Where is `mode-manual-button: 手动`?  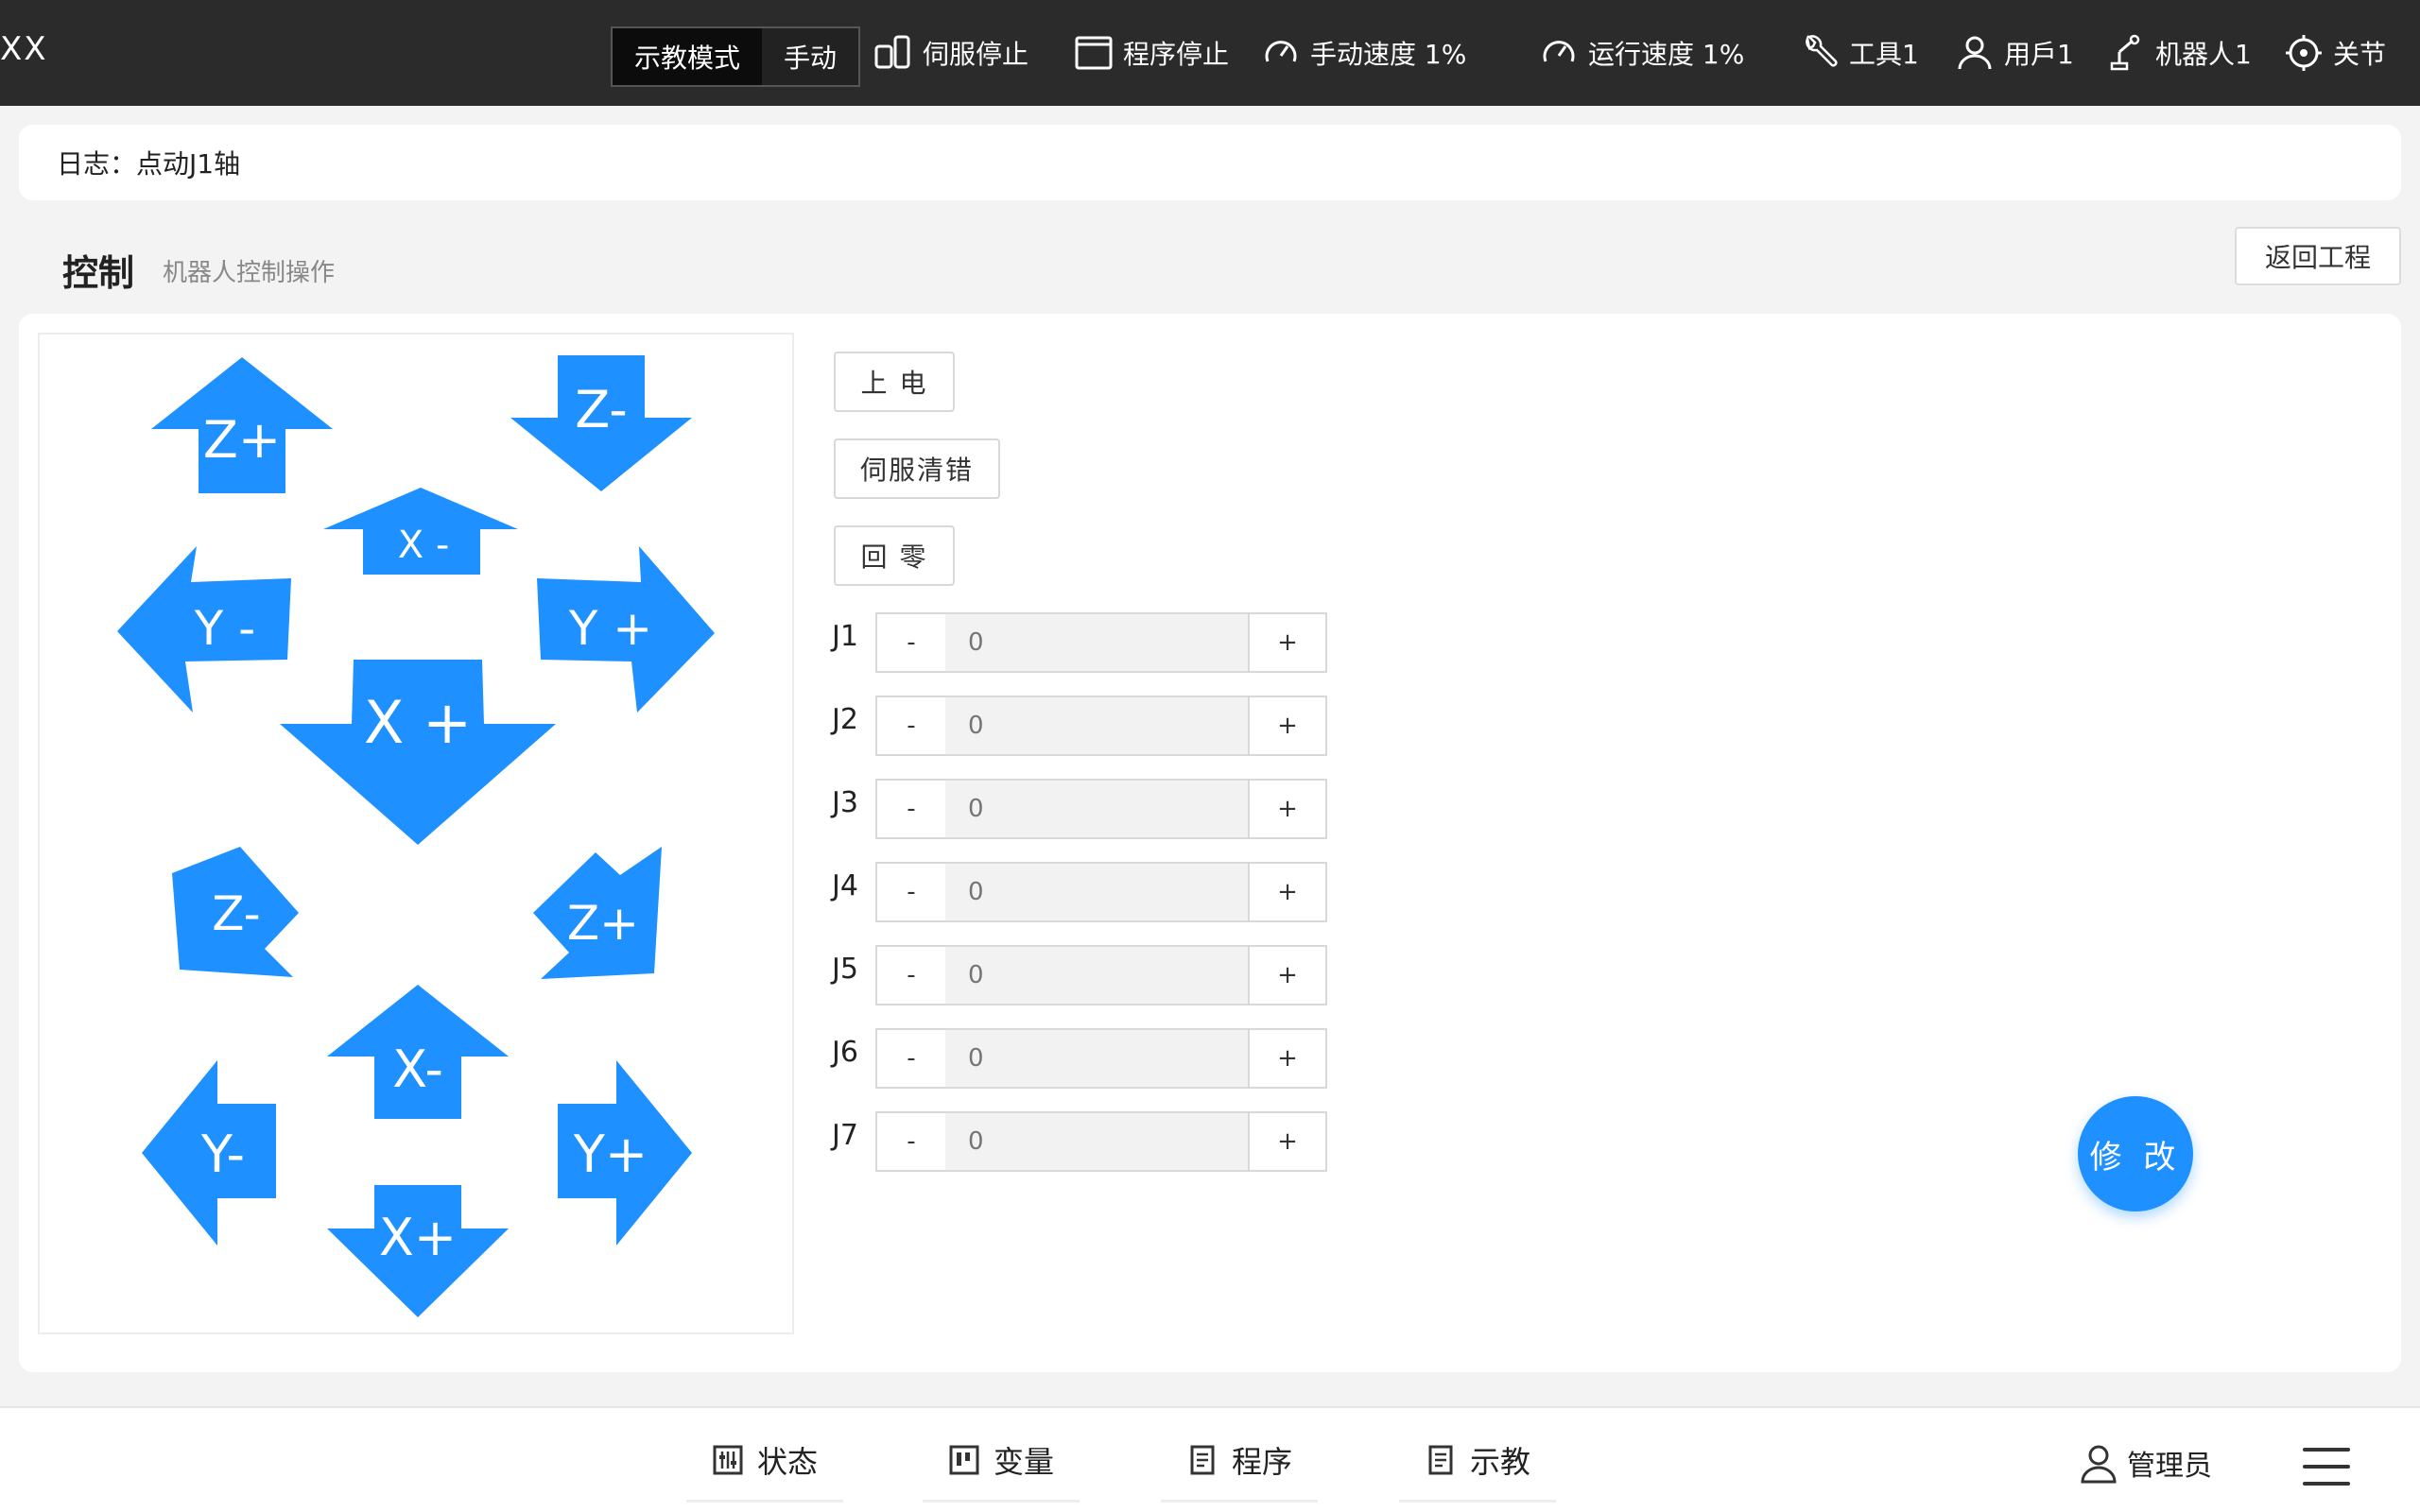 mode-manual-button: 手动 is located at coordinates (810, 56).